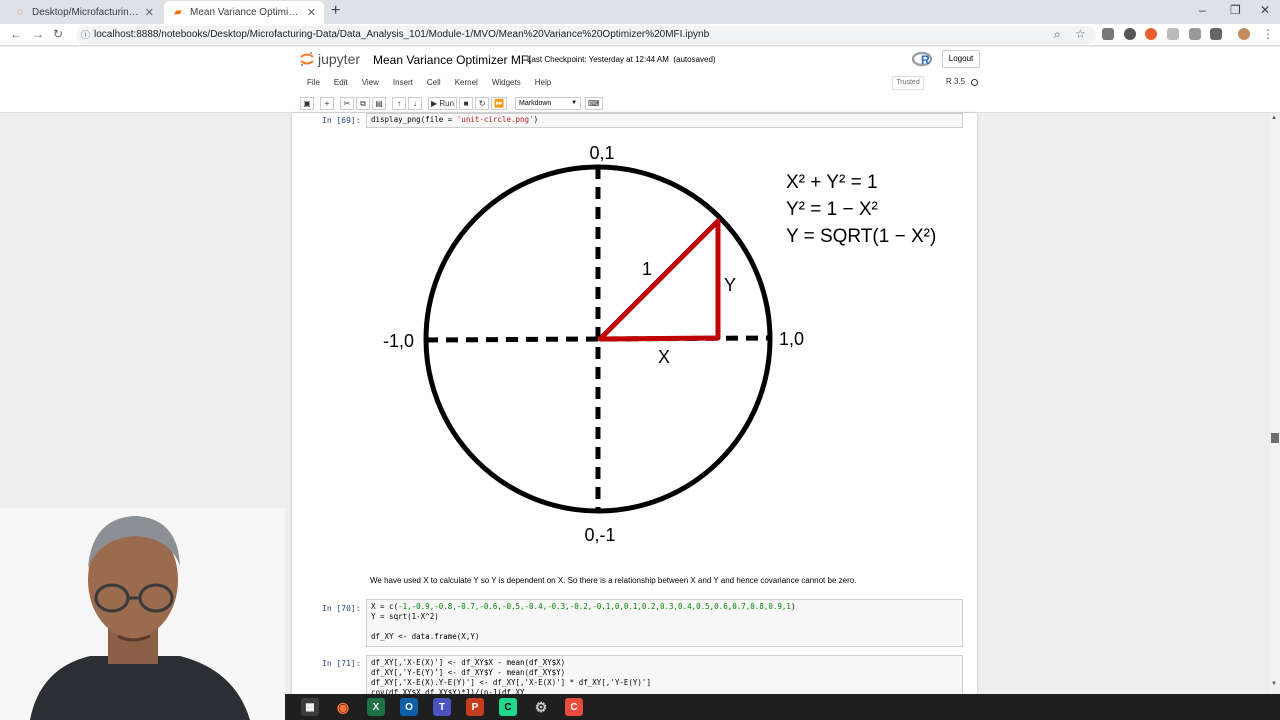  I want to click on tab-title: Desktop/Microfacturing-Data/Da, so click(86, 12).